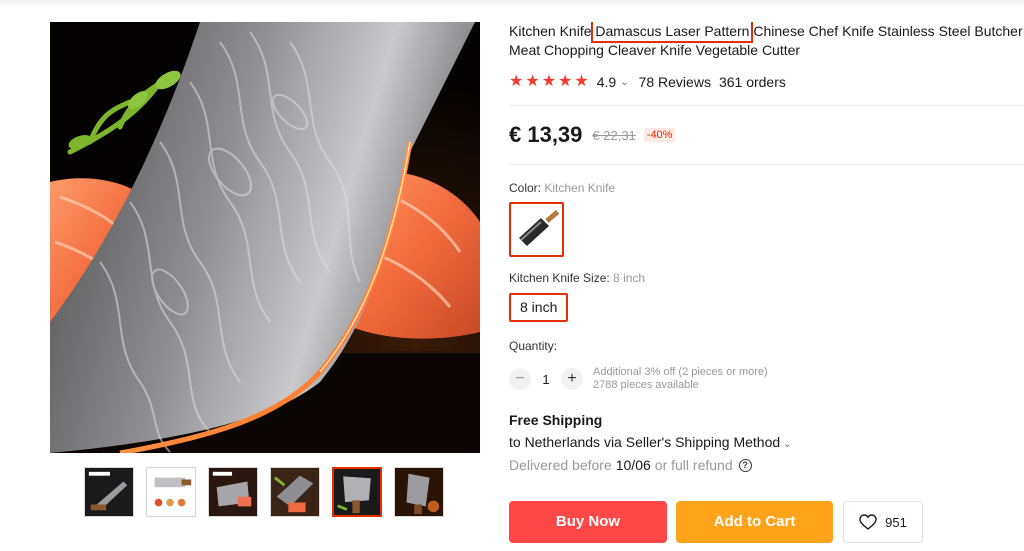 The width and height of the screenshot is (1024, 551). I want to click on wishlist-count: 951, so click(896, 522).